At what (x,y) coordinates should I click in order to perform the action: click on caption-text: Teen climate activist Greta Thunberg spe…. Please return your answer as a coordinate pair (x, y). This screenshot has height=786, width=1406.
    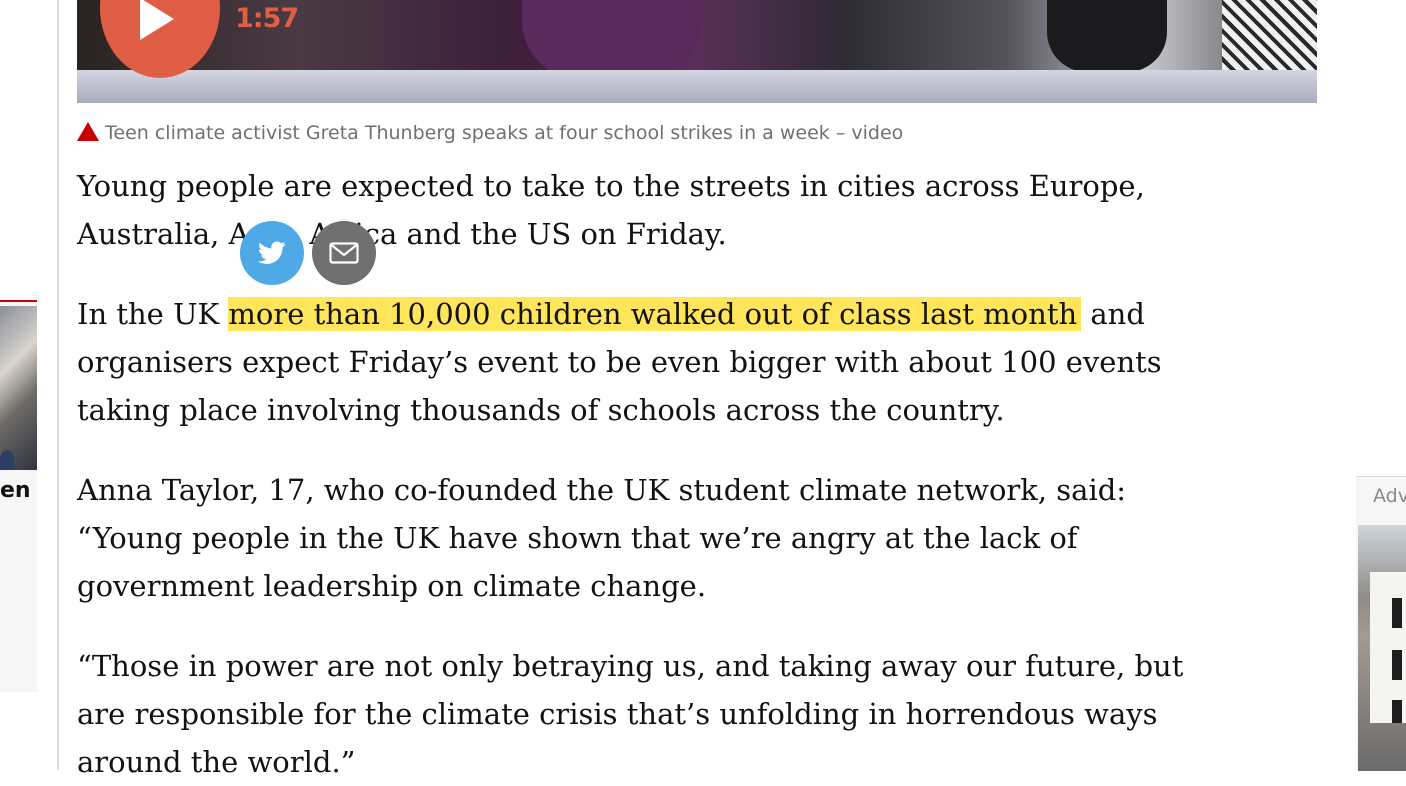
    Looking at the image, I should click on (504, 133).